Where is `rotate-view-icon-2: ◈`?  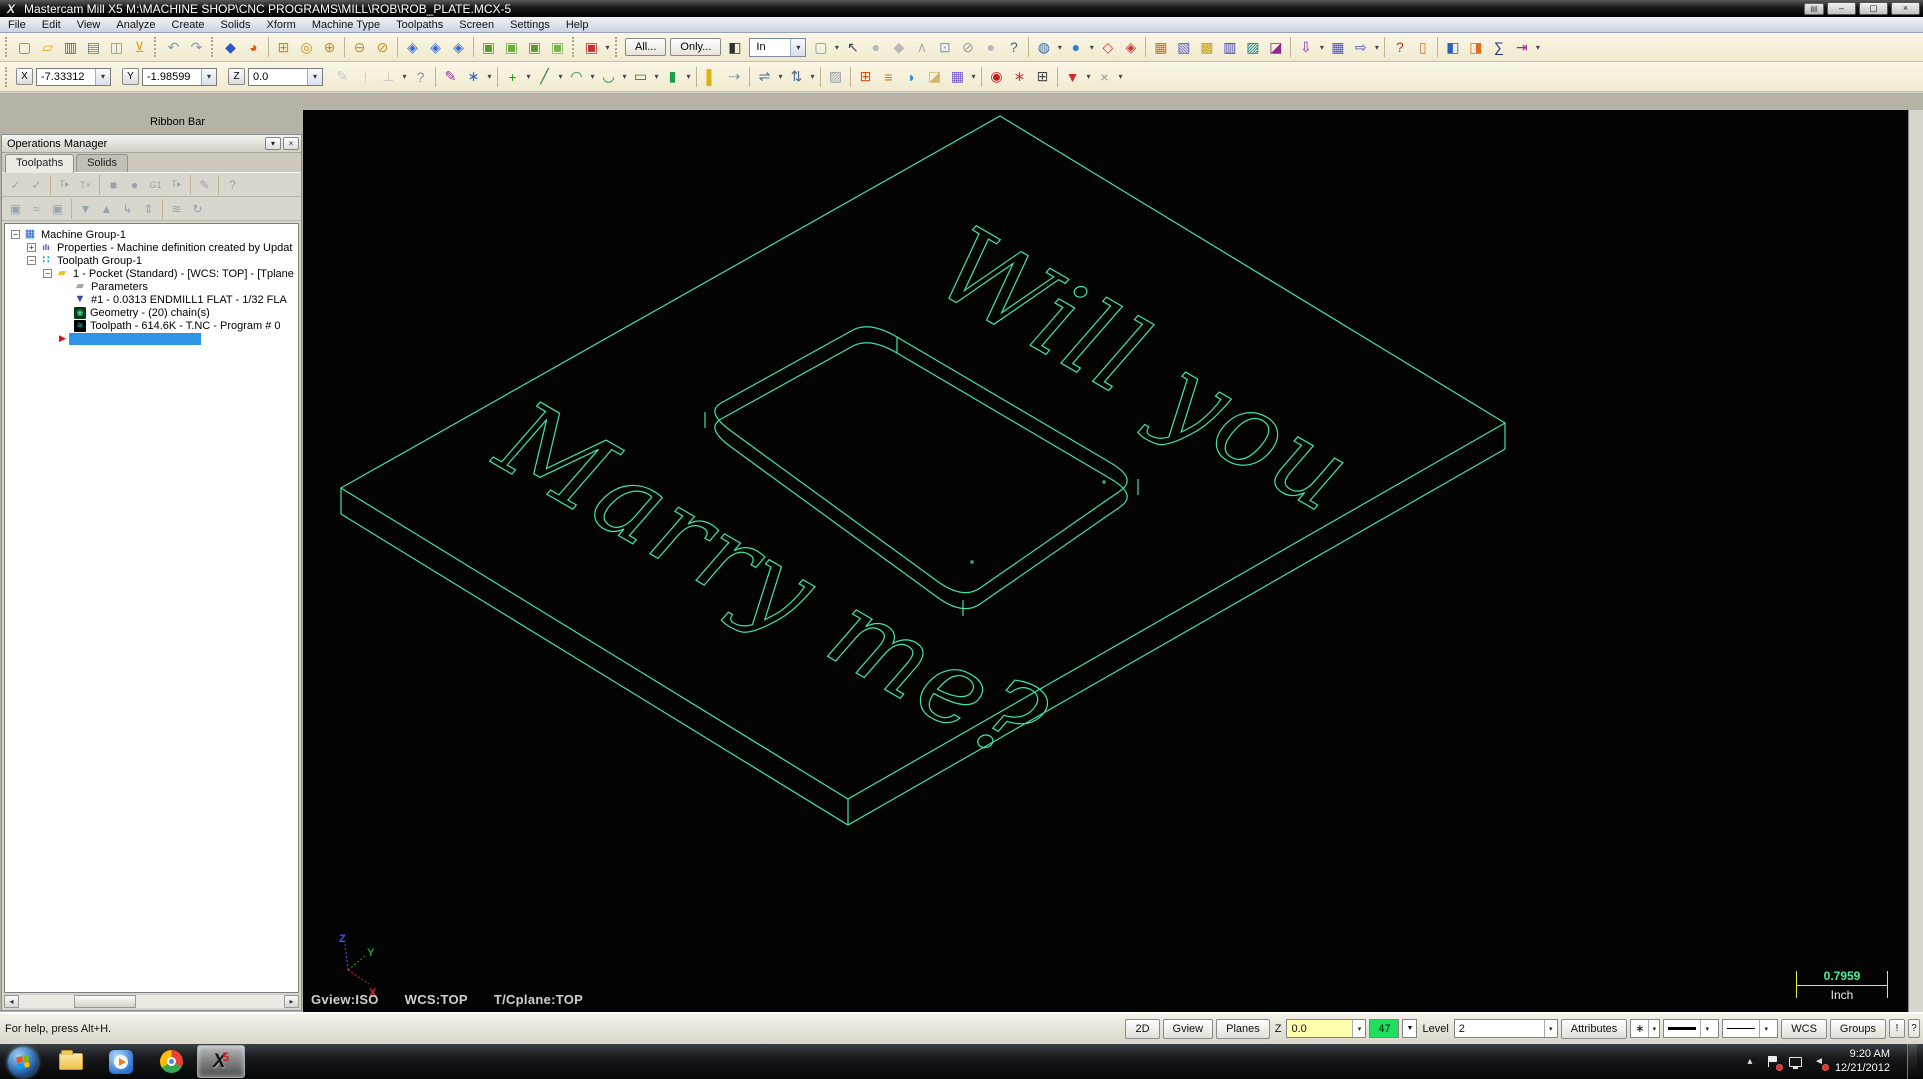
rotate-view-icon-2: ◈ is located at coordinates (435, 47).